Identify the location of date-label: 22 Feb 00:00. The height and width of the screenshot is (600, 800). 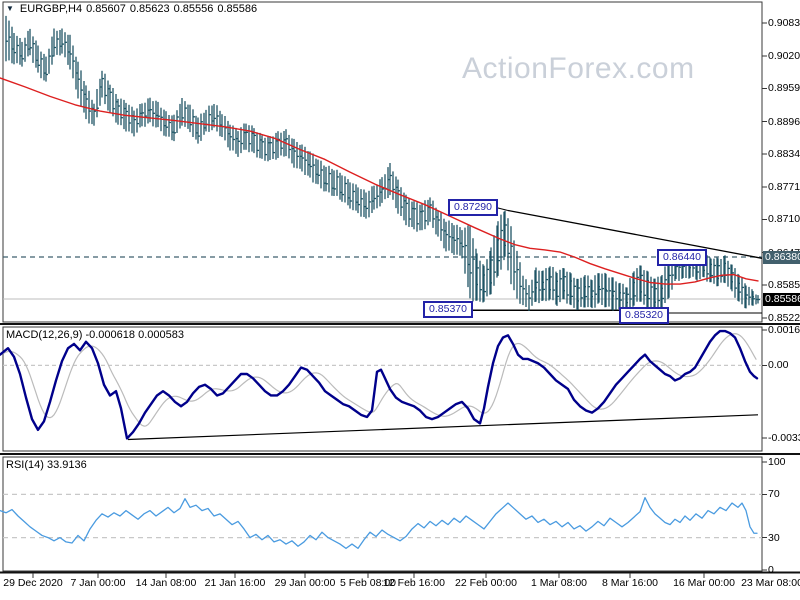
(486, 583).